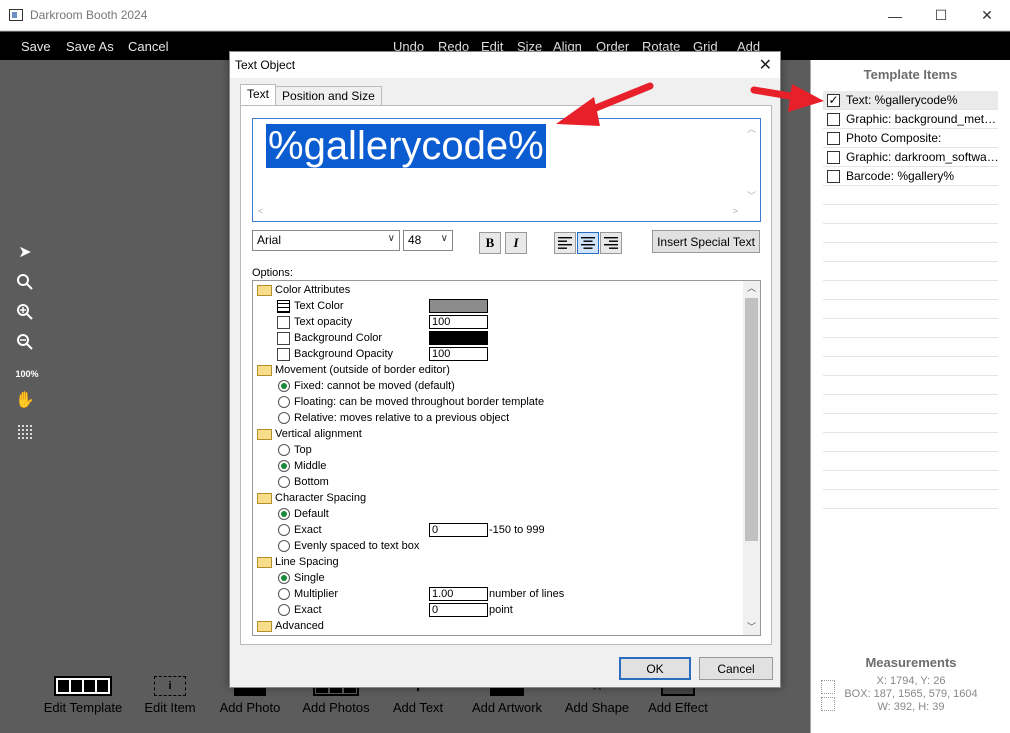 The image size is (1010, 733). What do you see at coordinates (284, 466) in the screenshot?
I see `radio-middle` at bounding box center [284, 466].